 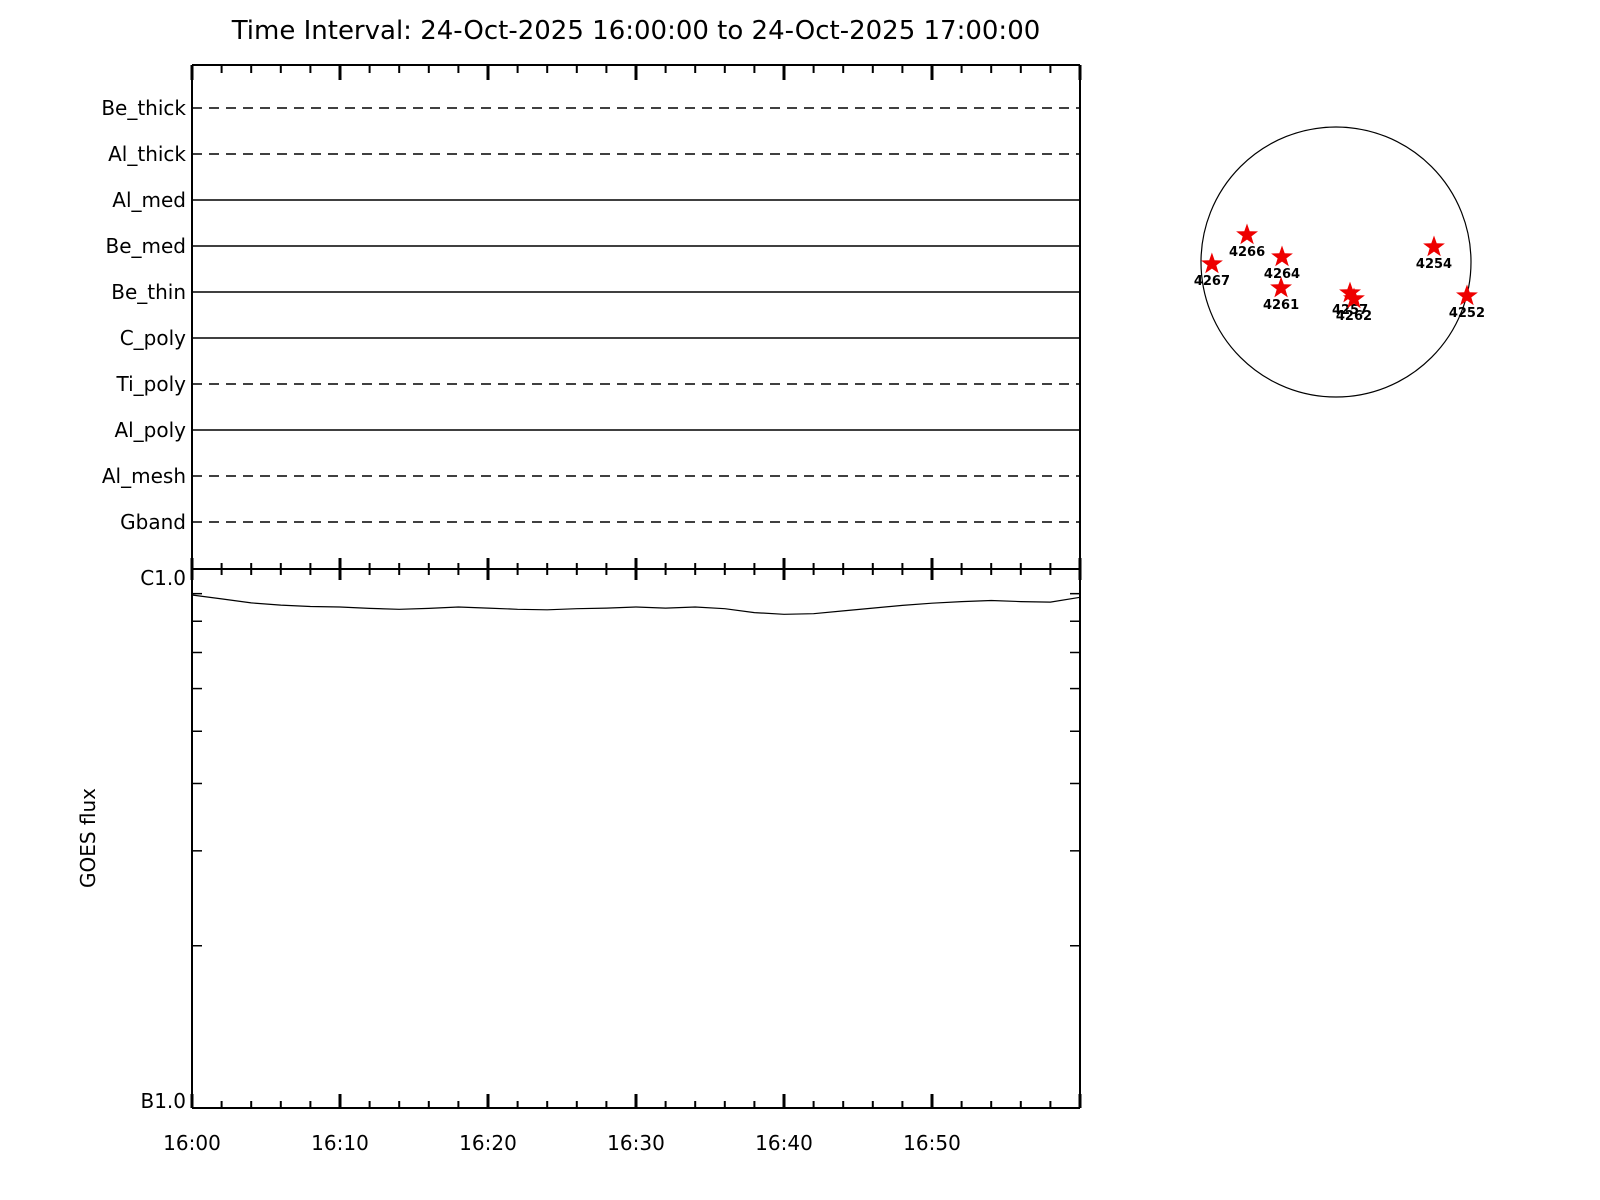 I want to click on active-region-label-4266: 4266, so click(x=1247, y=252).